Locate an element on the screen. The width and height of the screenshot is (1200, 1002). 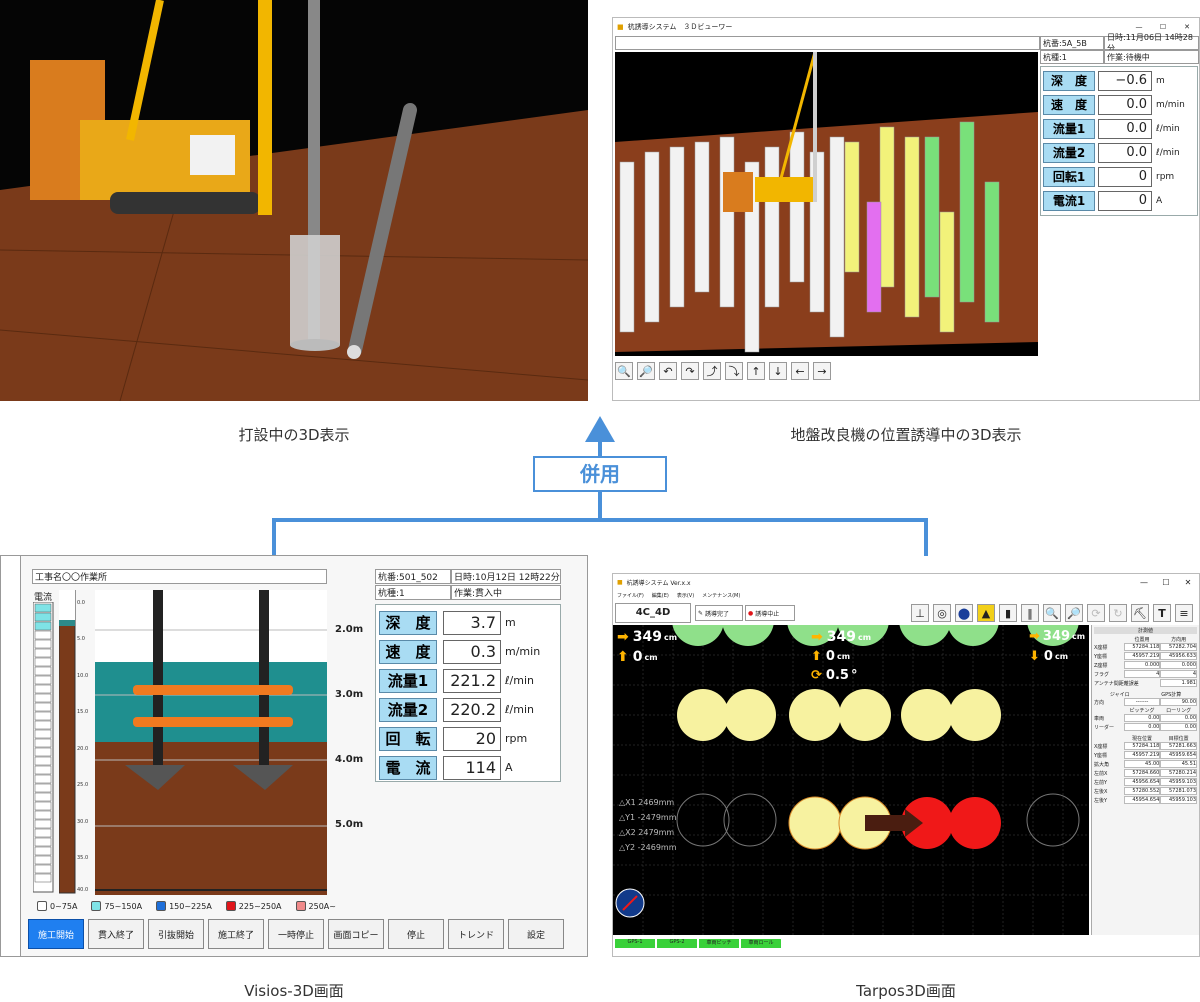
gauge-value: 0.0 is located at coordinates (1125, 153).